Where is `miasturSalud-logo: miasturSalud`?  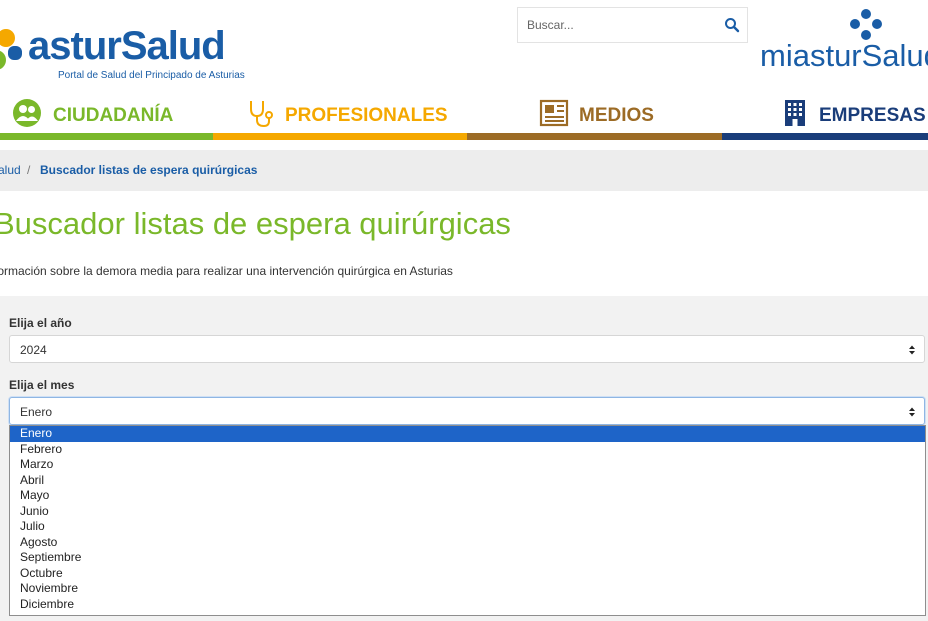 miasturSalud-logo: miasturSalud is located at coordinates (844, 43).